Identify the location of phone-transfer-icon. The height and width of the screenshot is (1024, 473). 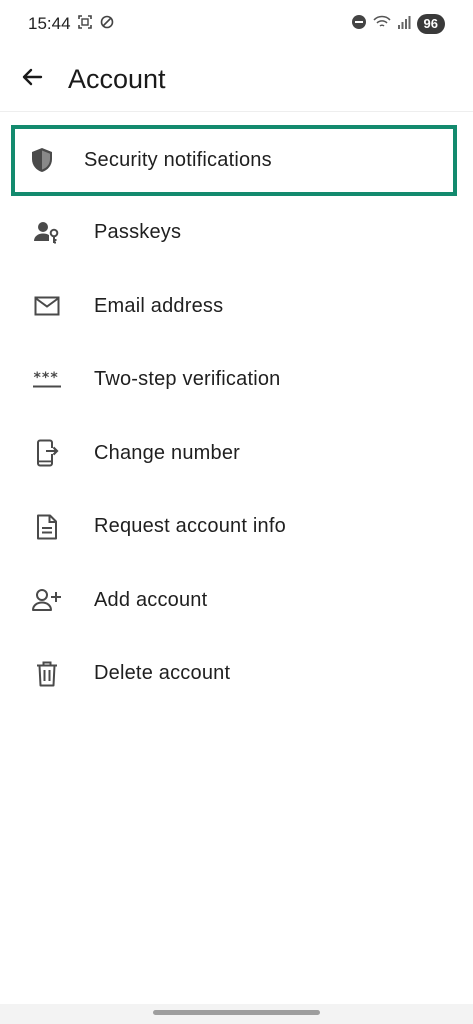
(47, 453).